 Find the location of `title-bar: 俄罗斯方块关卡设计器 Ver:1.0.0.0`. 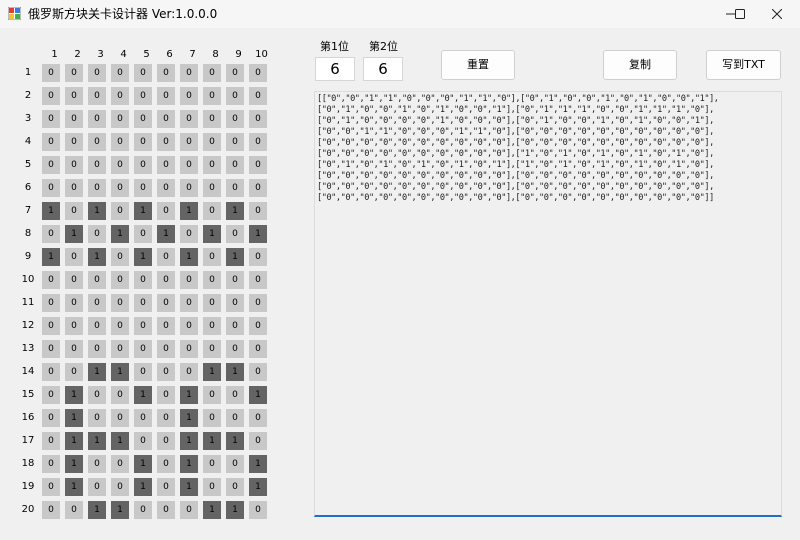

title-bar: 俄罗斯方块关卡设计器 Ver:1.0.0.0 is located at coordinates (400, 14).